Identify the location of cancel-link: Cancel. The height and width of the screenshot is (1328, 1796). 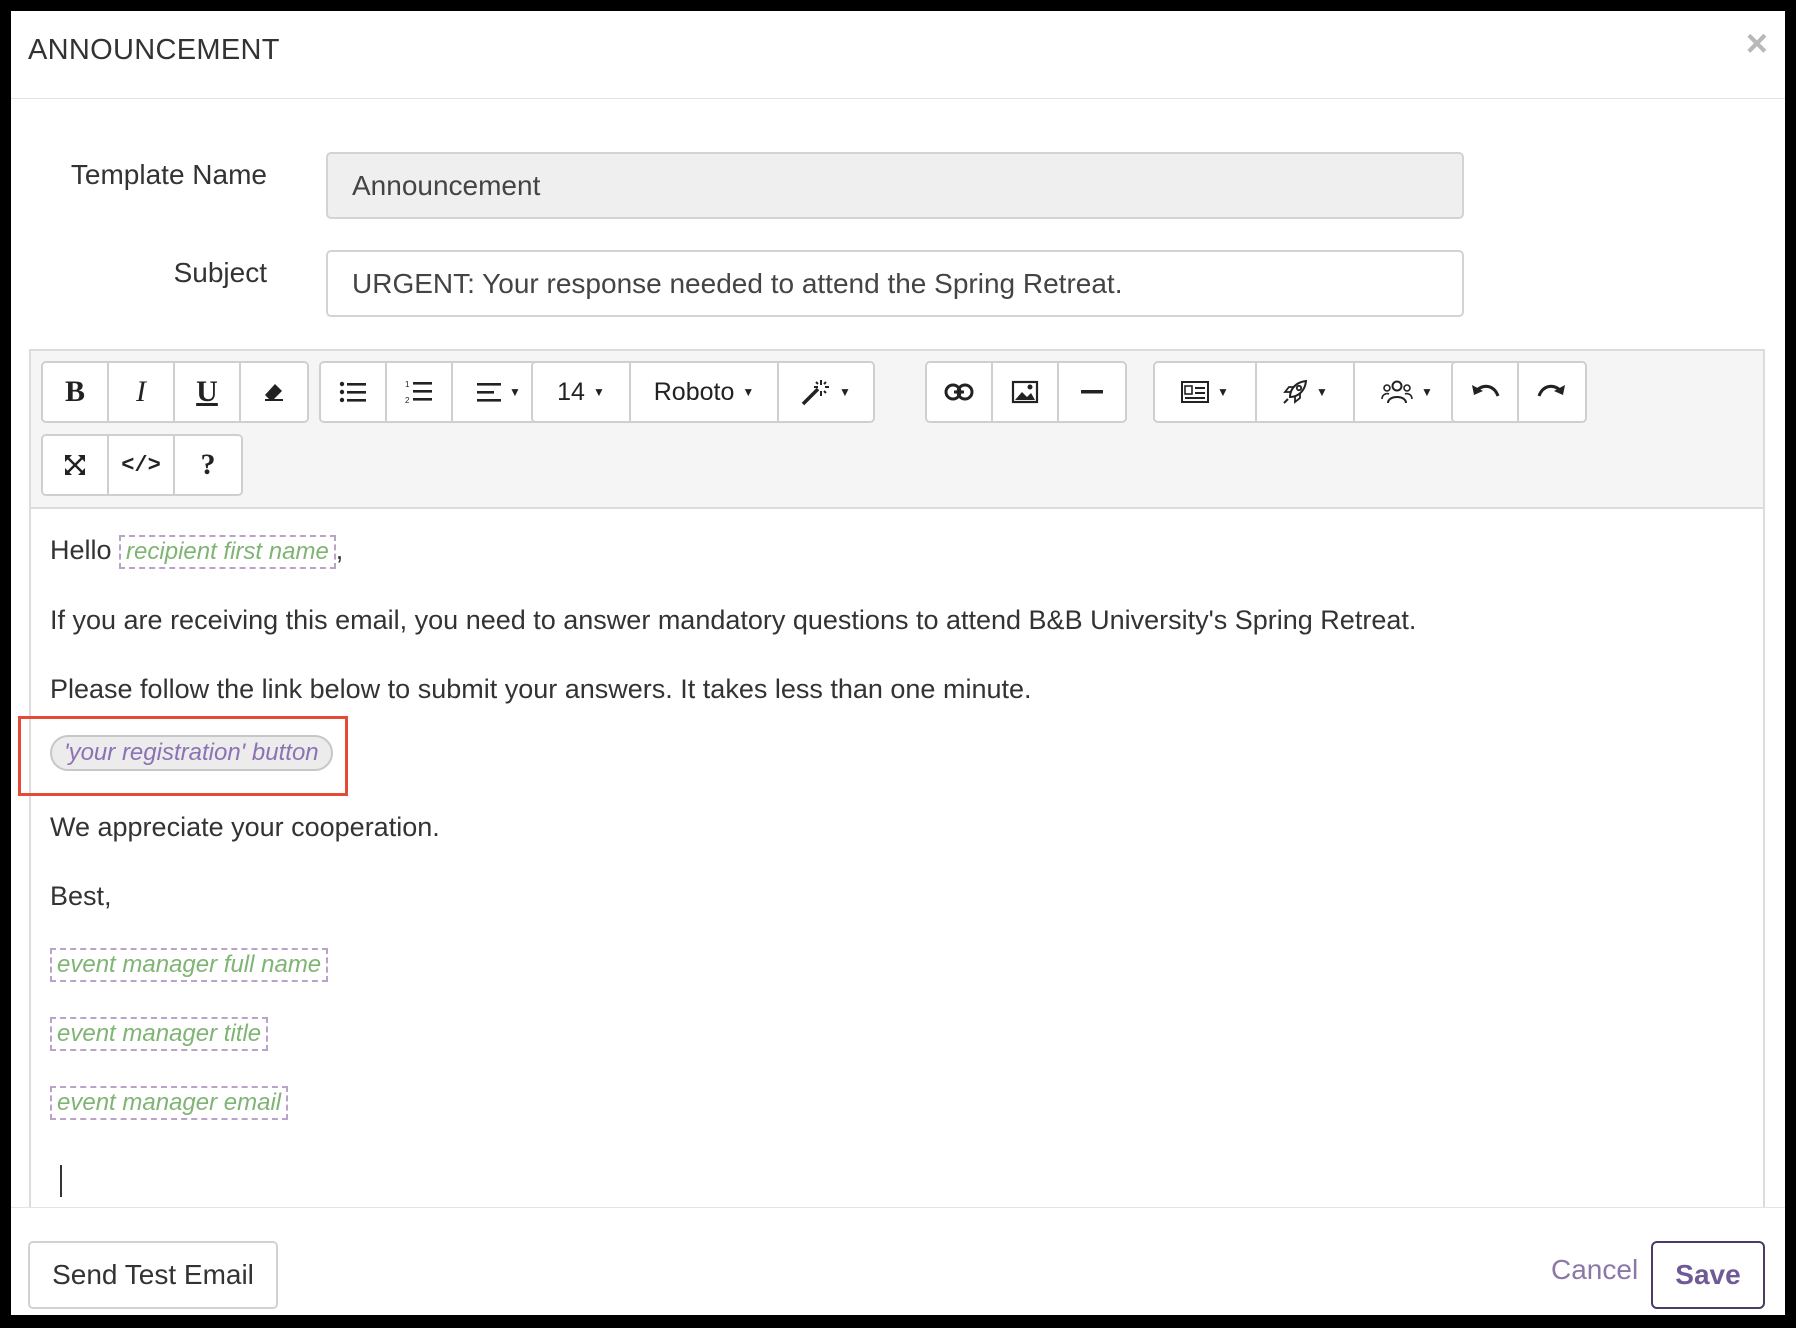
(1594, 1270).